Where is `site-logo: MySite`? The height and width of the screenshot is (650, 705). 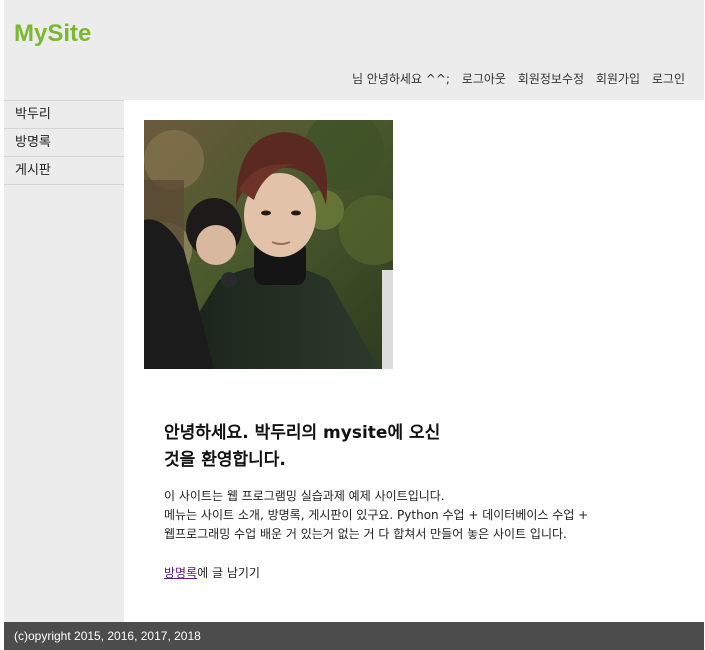
site-logo: MySite is located at coordinates (52, 34).